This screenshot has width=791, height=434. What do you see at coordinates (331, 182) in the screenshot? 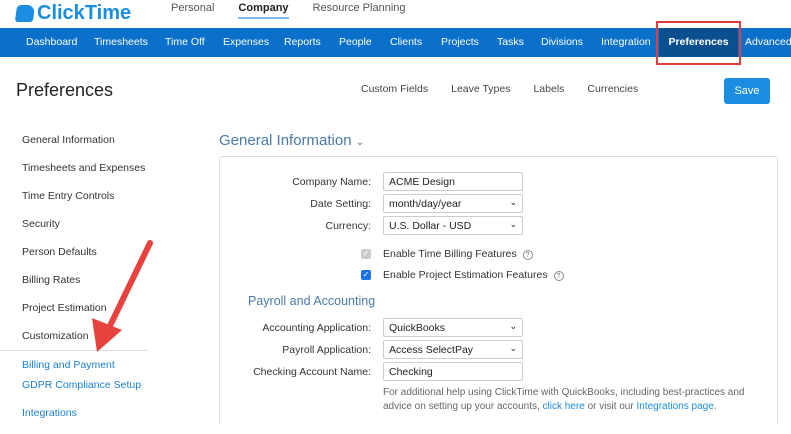
I see `company-name-label: Company Name:` at bounding box center [331, 182].